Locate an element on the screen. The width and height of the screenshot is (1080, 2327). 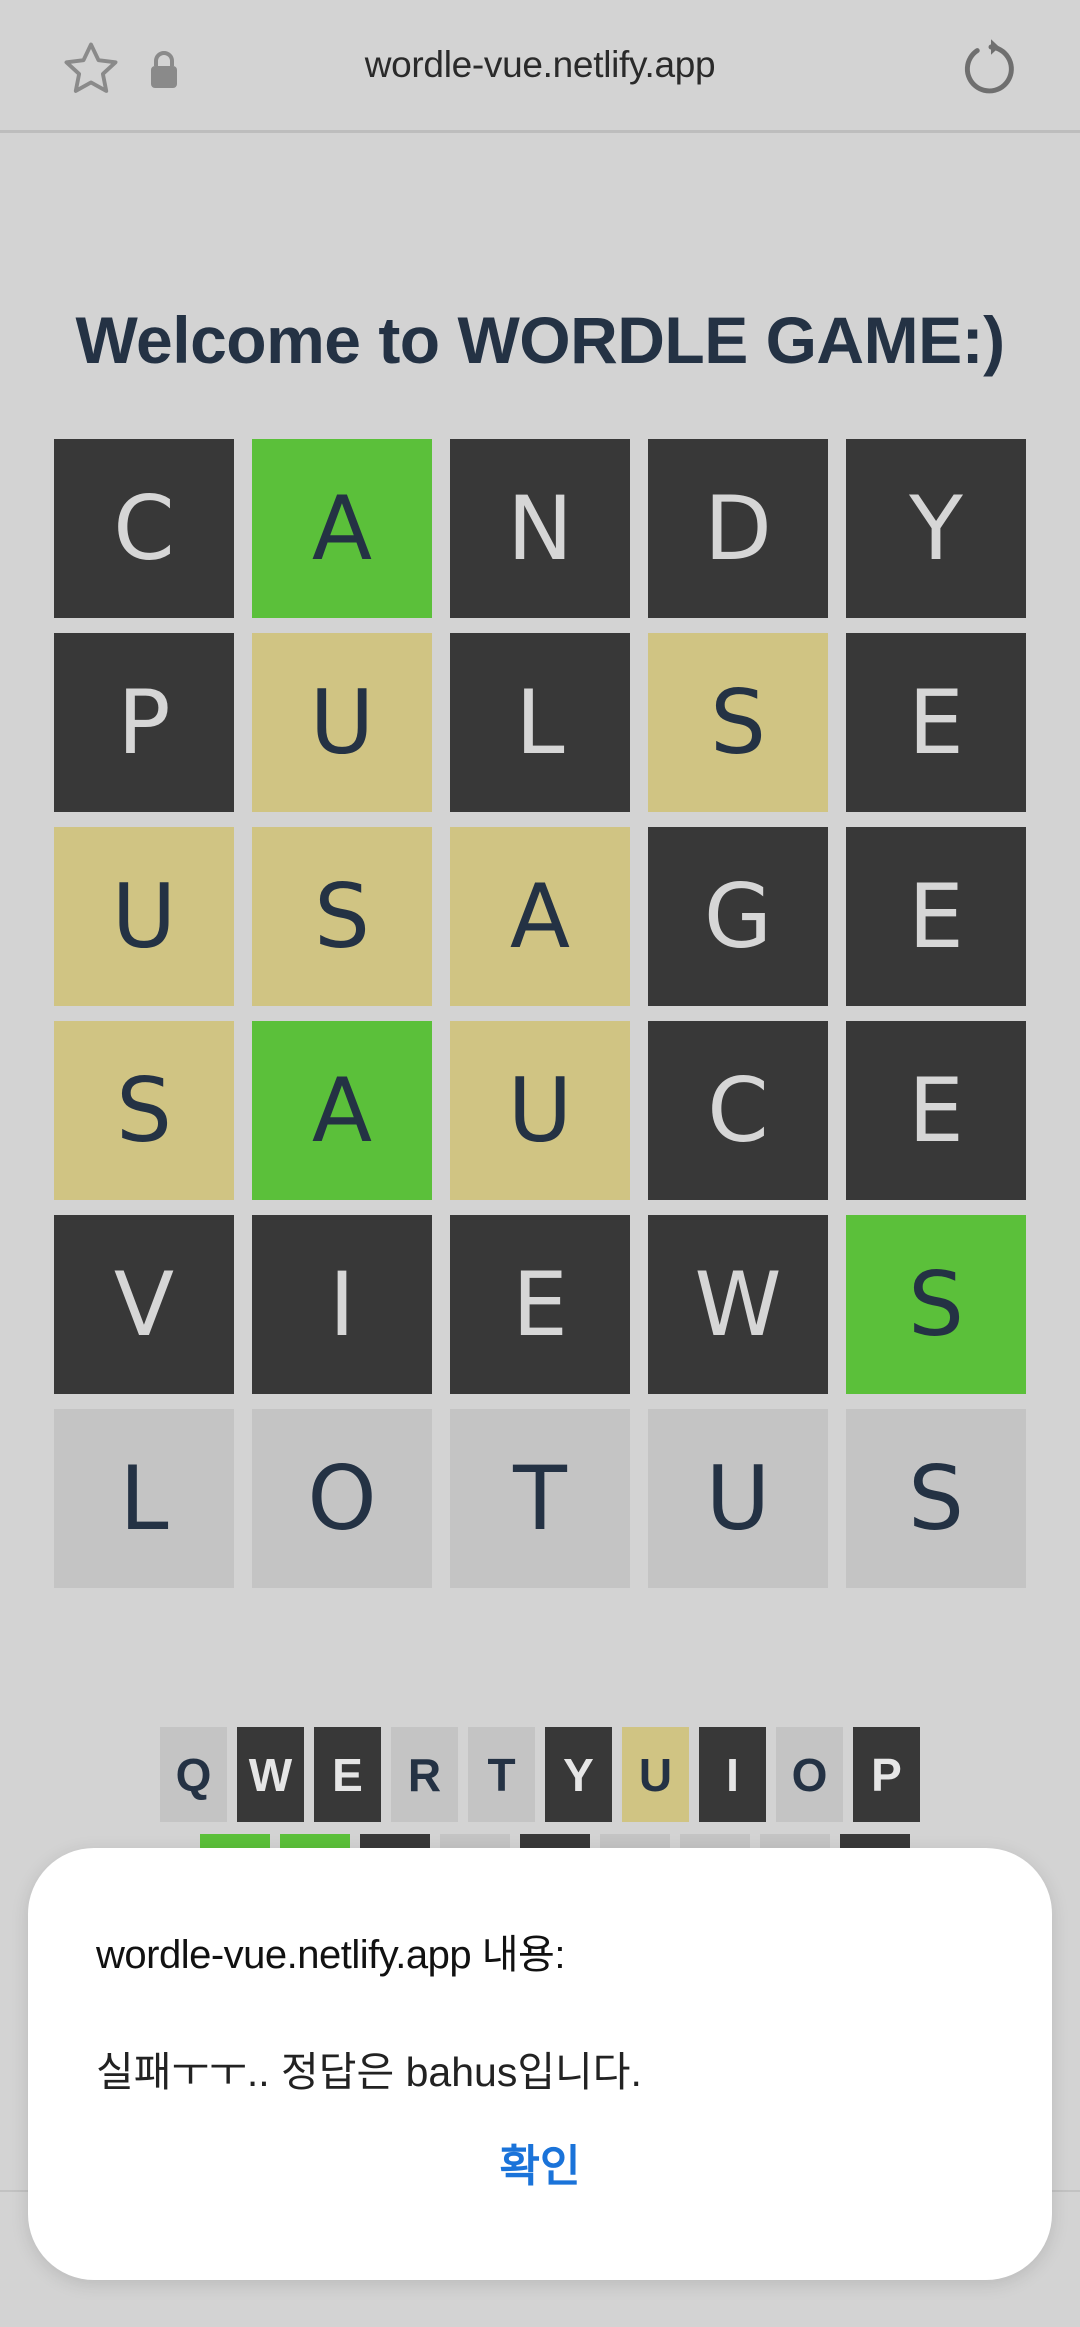
confirm-button: 확인 is located at coordinates (540, 2162).